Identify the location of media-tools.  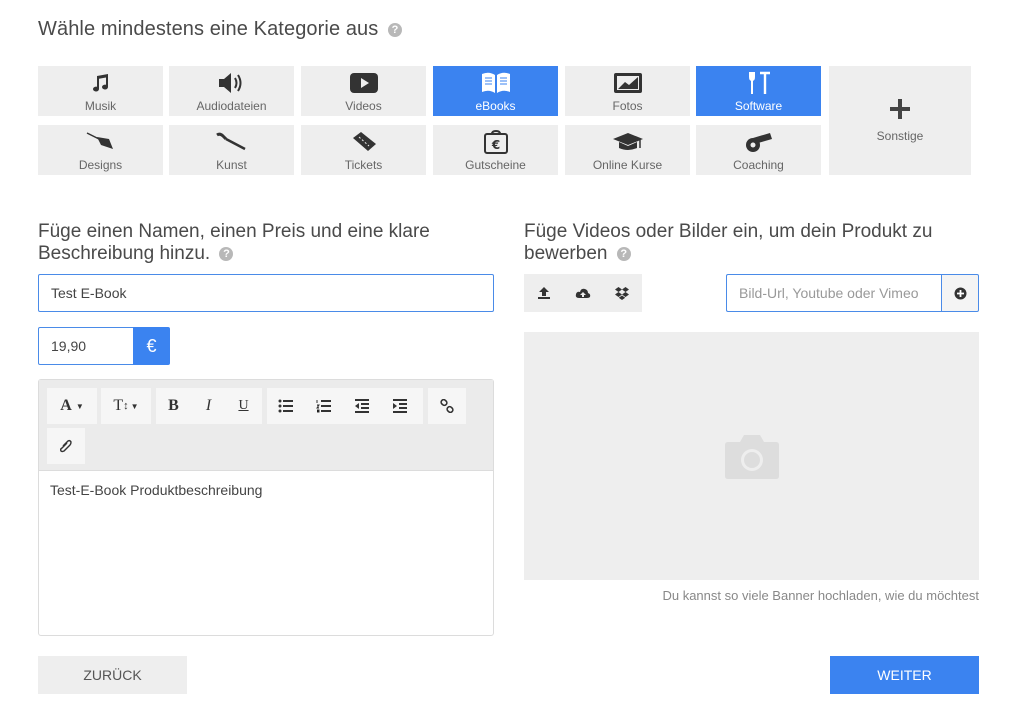
(583, 293).